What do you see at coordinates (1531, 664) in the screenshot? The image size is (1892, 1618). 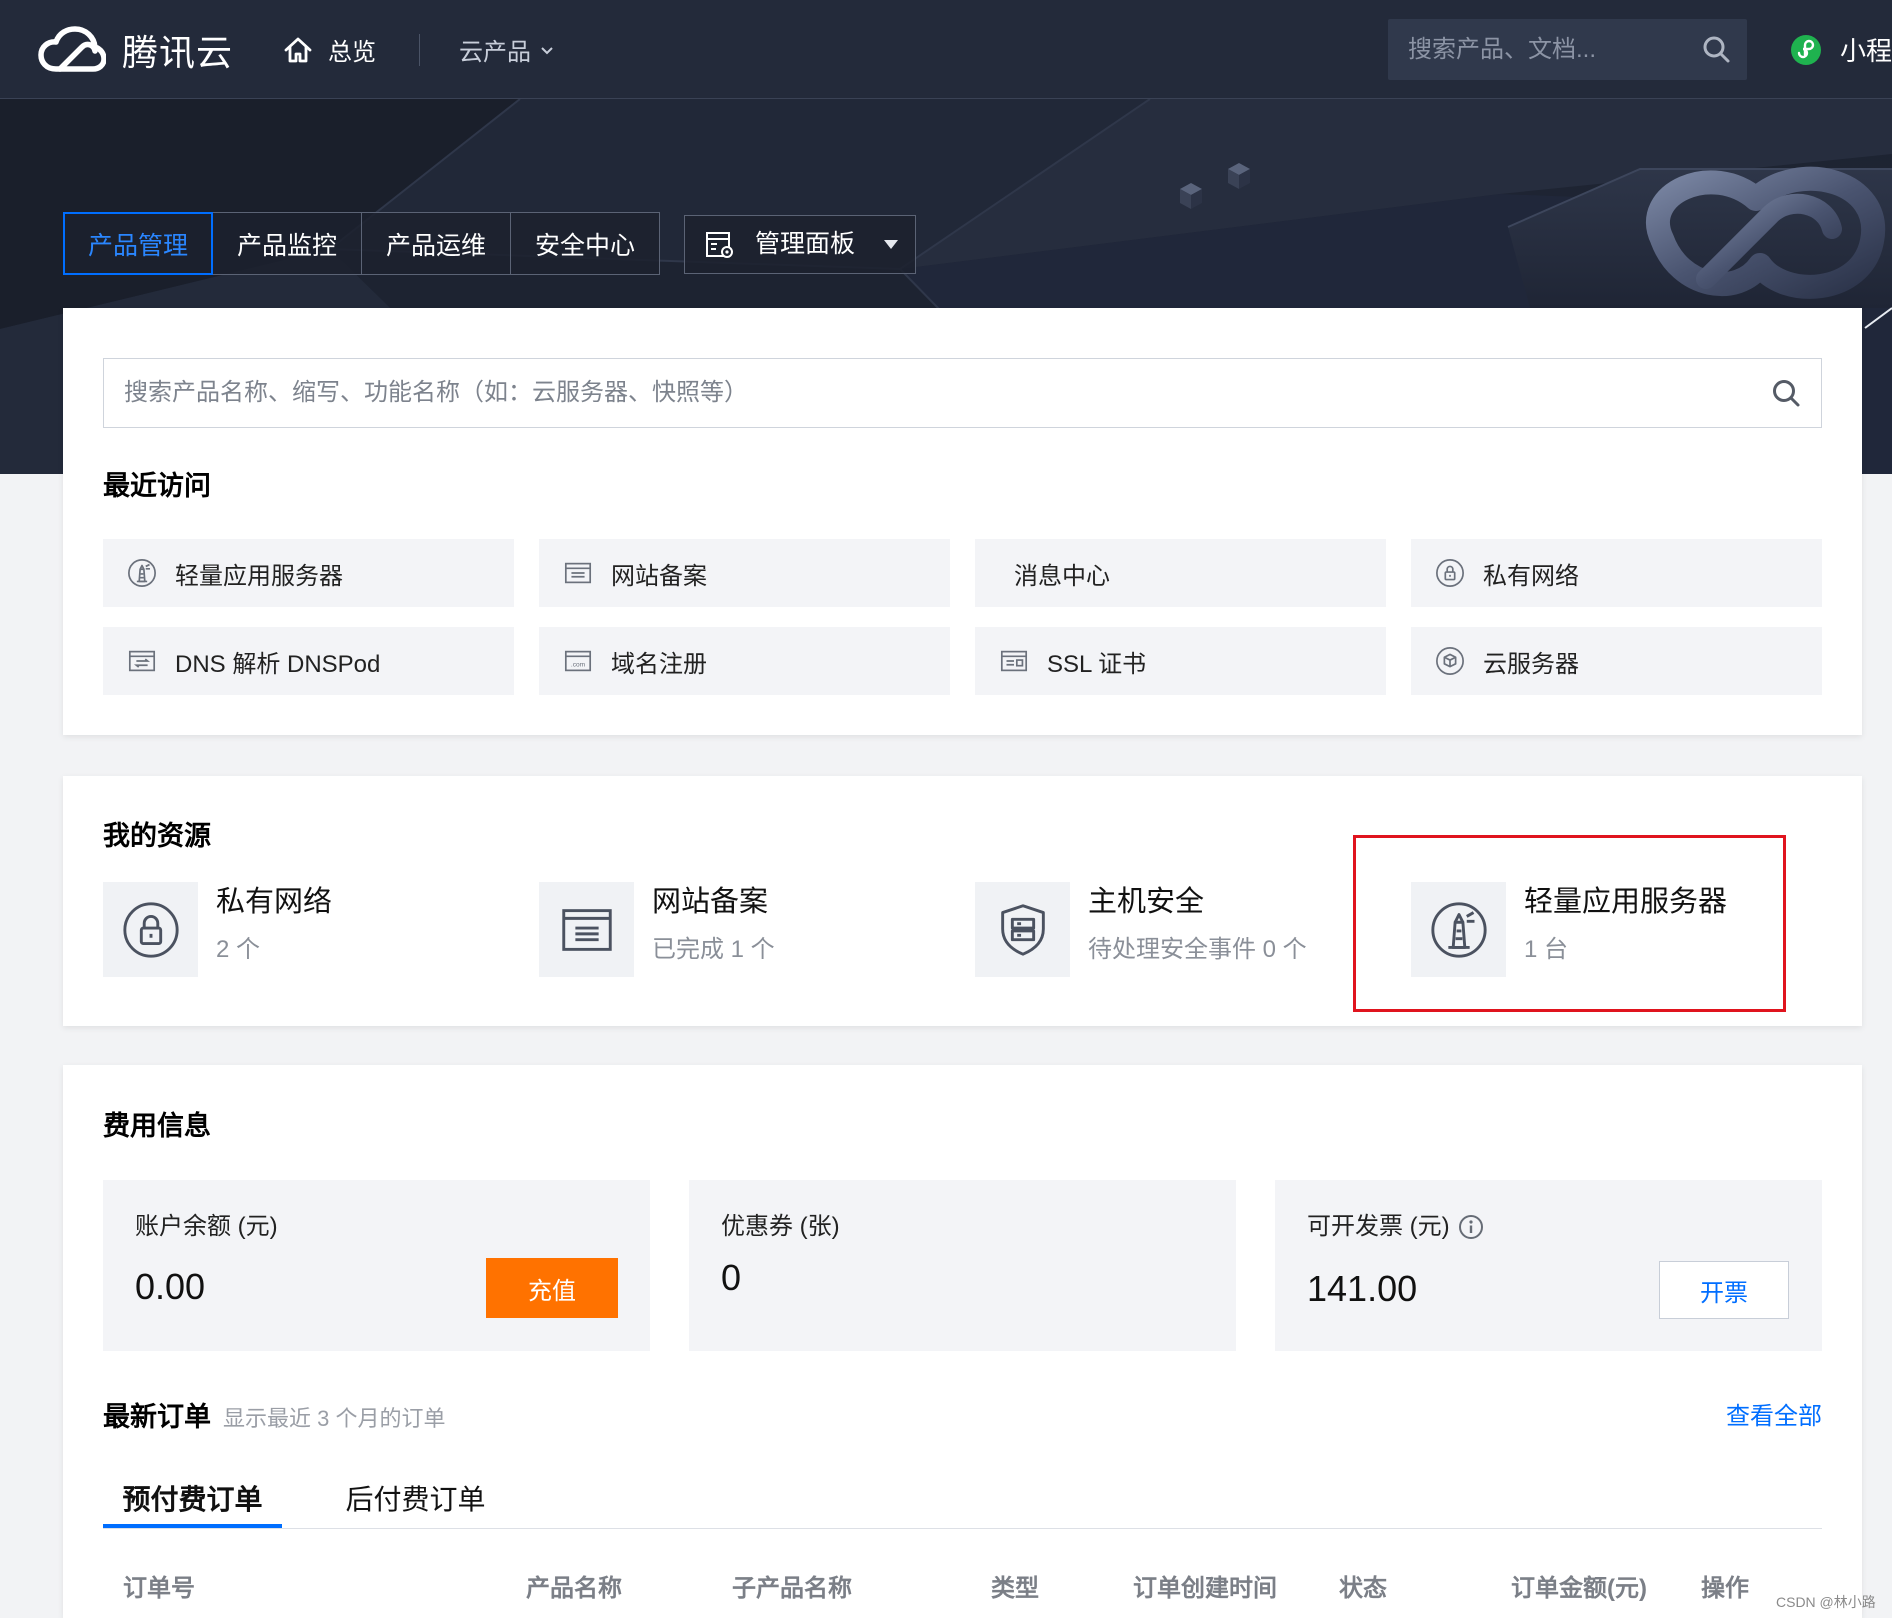 I see `recent-item-label: 云服务器` at bounding box center [1531, 664].